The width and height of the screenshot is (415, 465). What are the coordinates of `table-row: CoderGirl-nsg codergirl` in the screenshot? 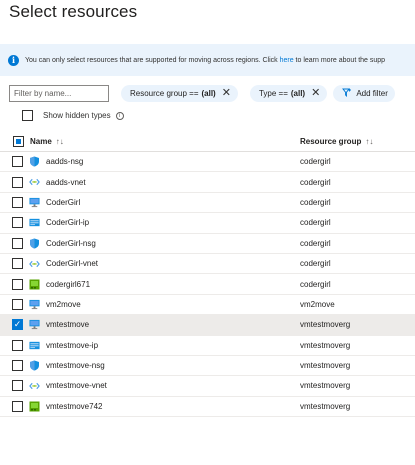 It's located at (207, 244).